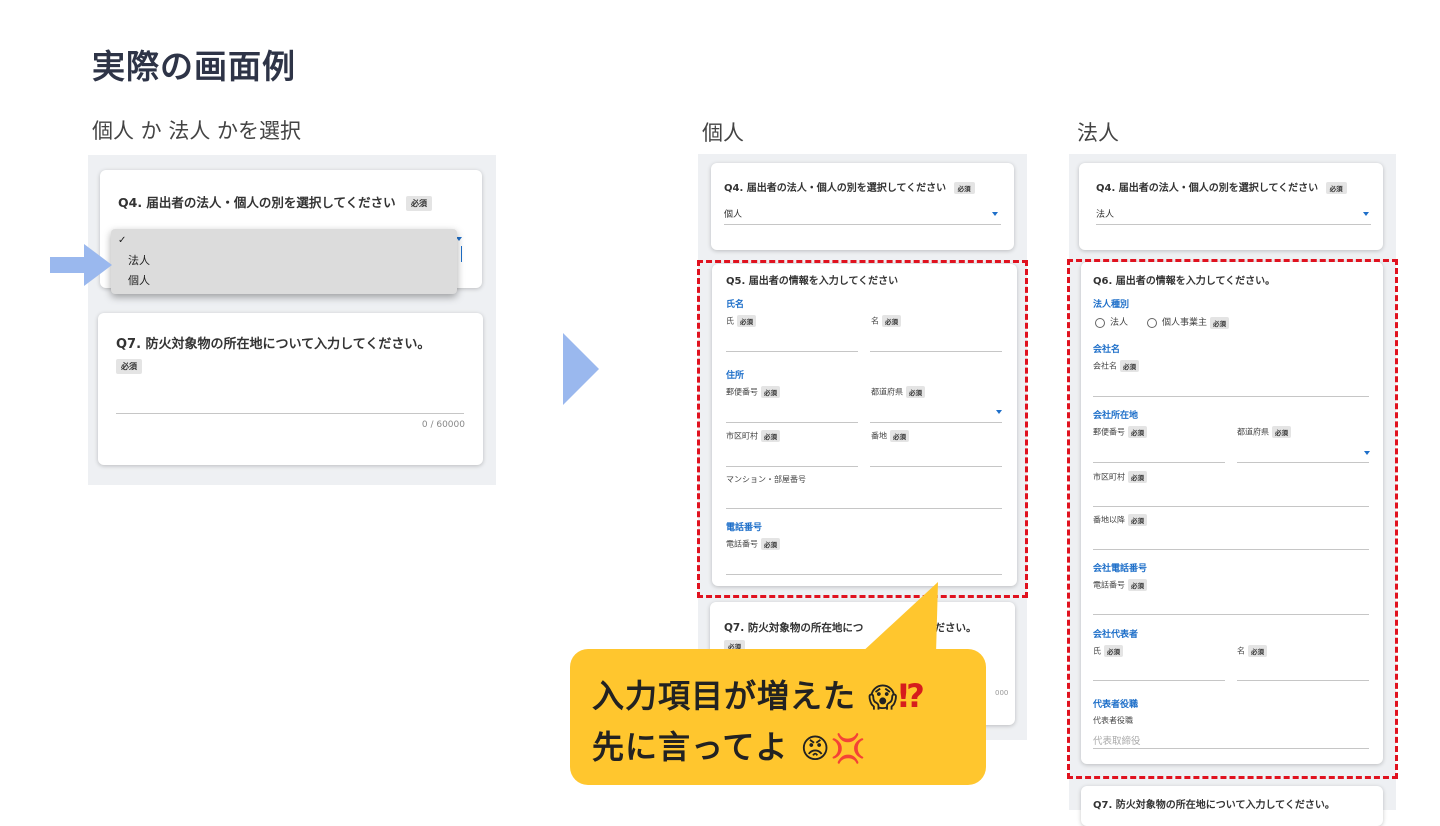 This screenshot has height=826, width=1440. What do you see at coordinates (139, 280) in the screenshot?
I see `dropdown-option-individual: 個人` at bounding box center [139, 280].